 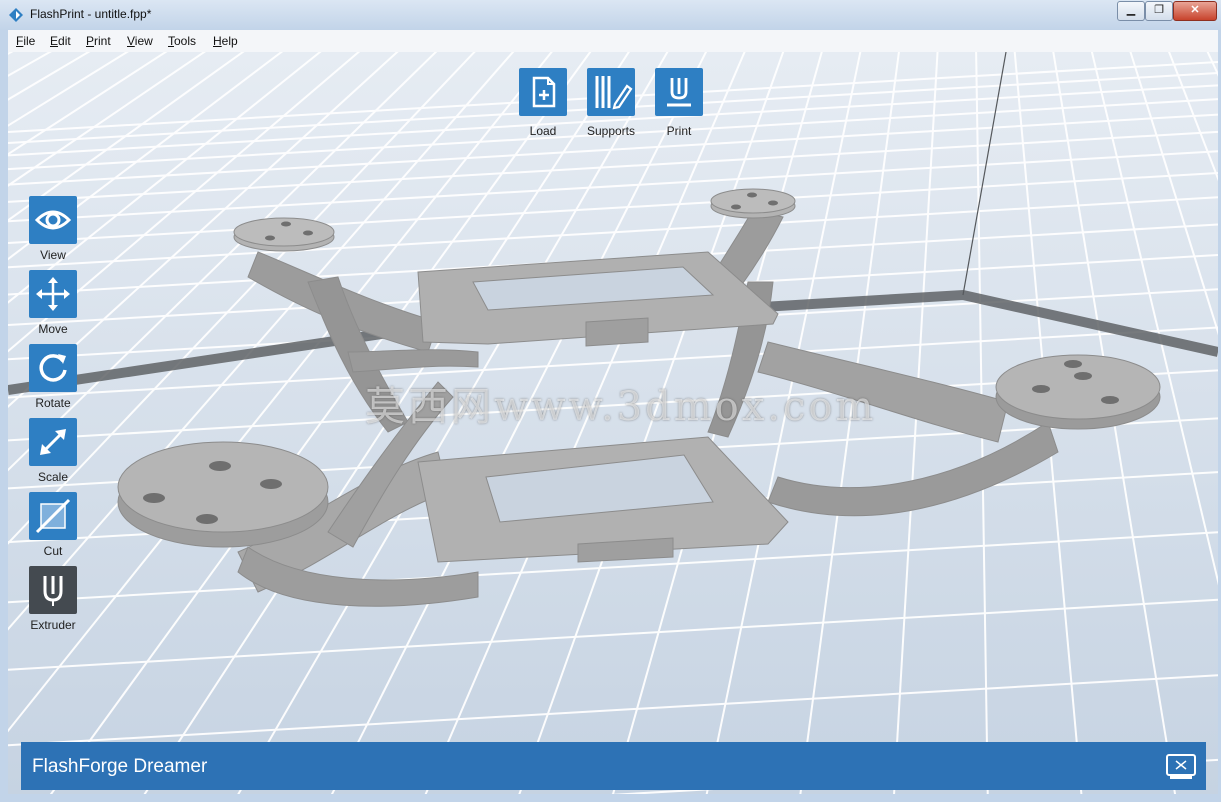 I want to click on minimize-button: ▁, so click(x=1131, y=11).